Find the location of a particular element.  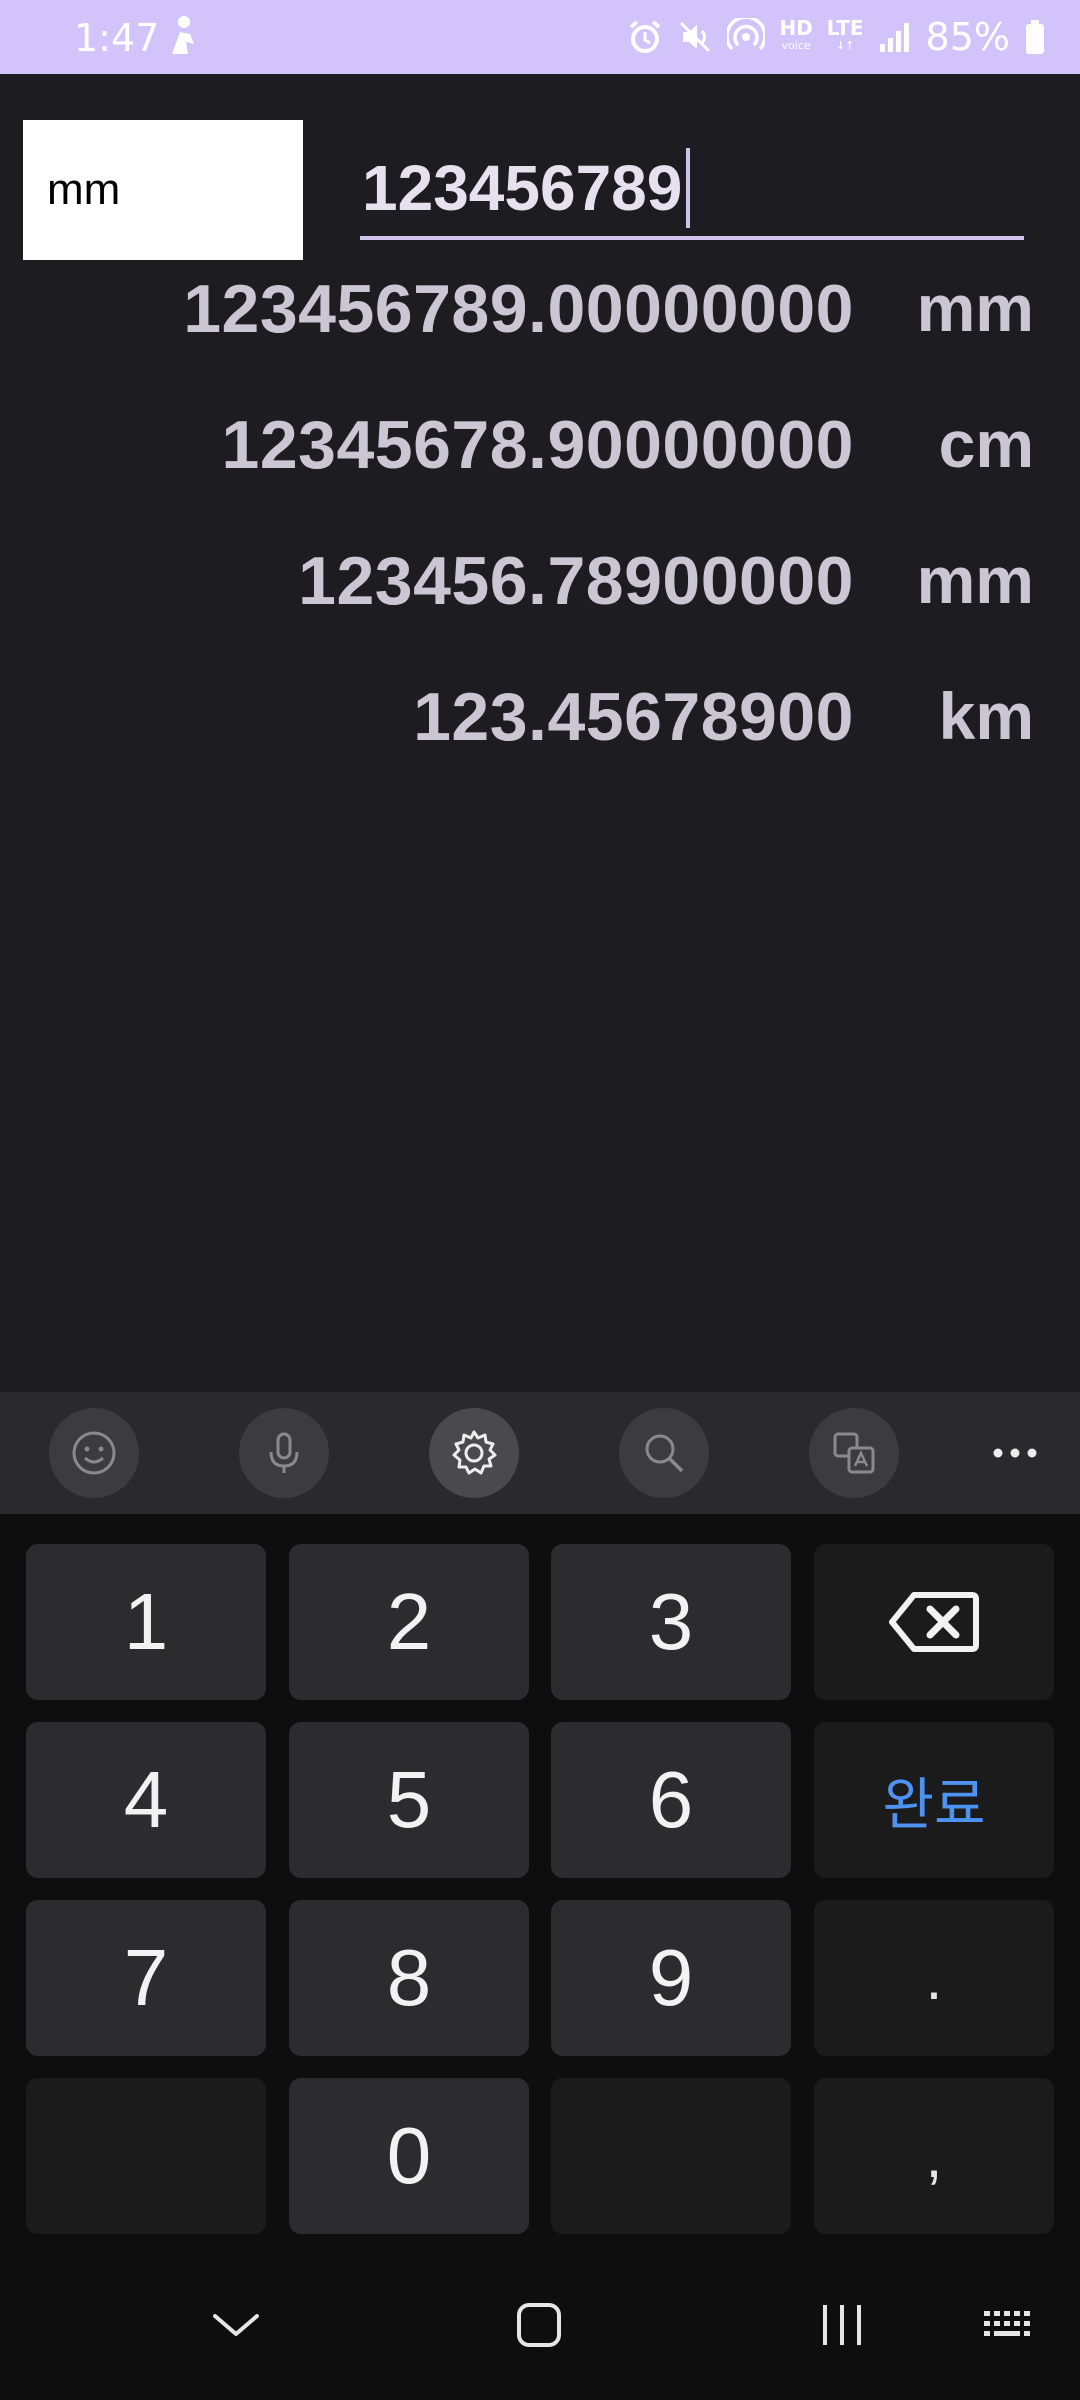

home-icon is located at coordinates (539, 2325).